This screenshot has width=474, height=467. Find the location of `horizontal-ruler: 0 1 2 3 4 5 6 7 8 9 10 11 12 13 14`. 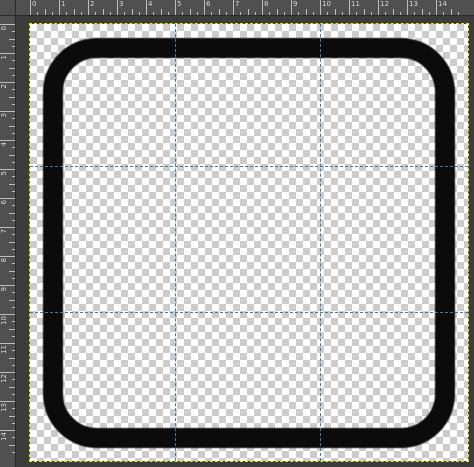

horizontal-ruler: 0 1 2 3 4 5 6 7 8 9 10 11 12 13 14 is located at coordinates (245, 8).